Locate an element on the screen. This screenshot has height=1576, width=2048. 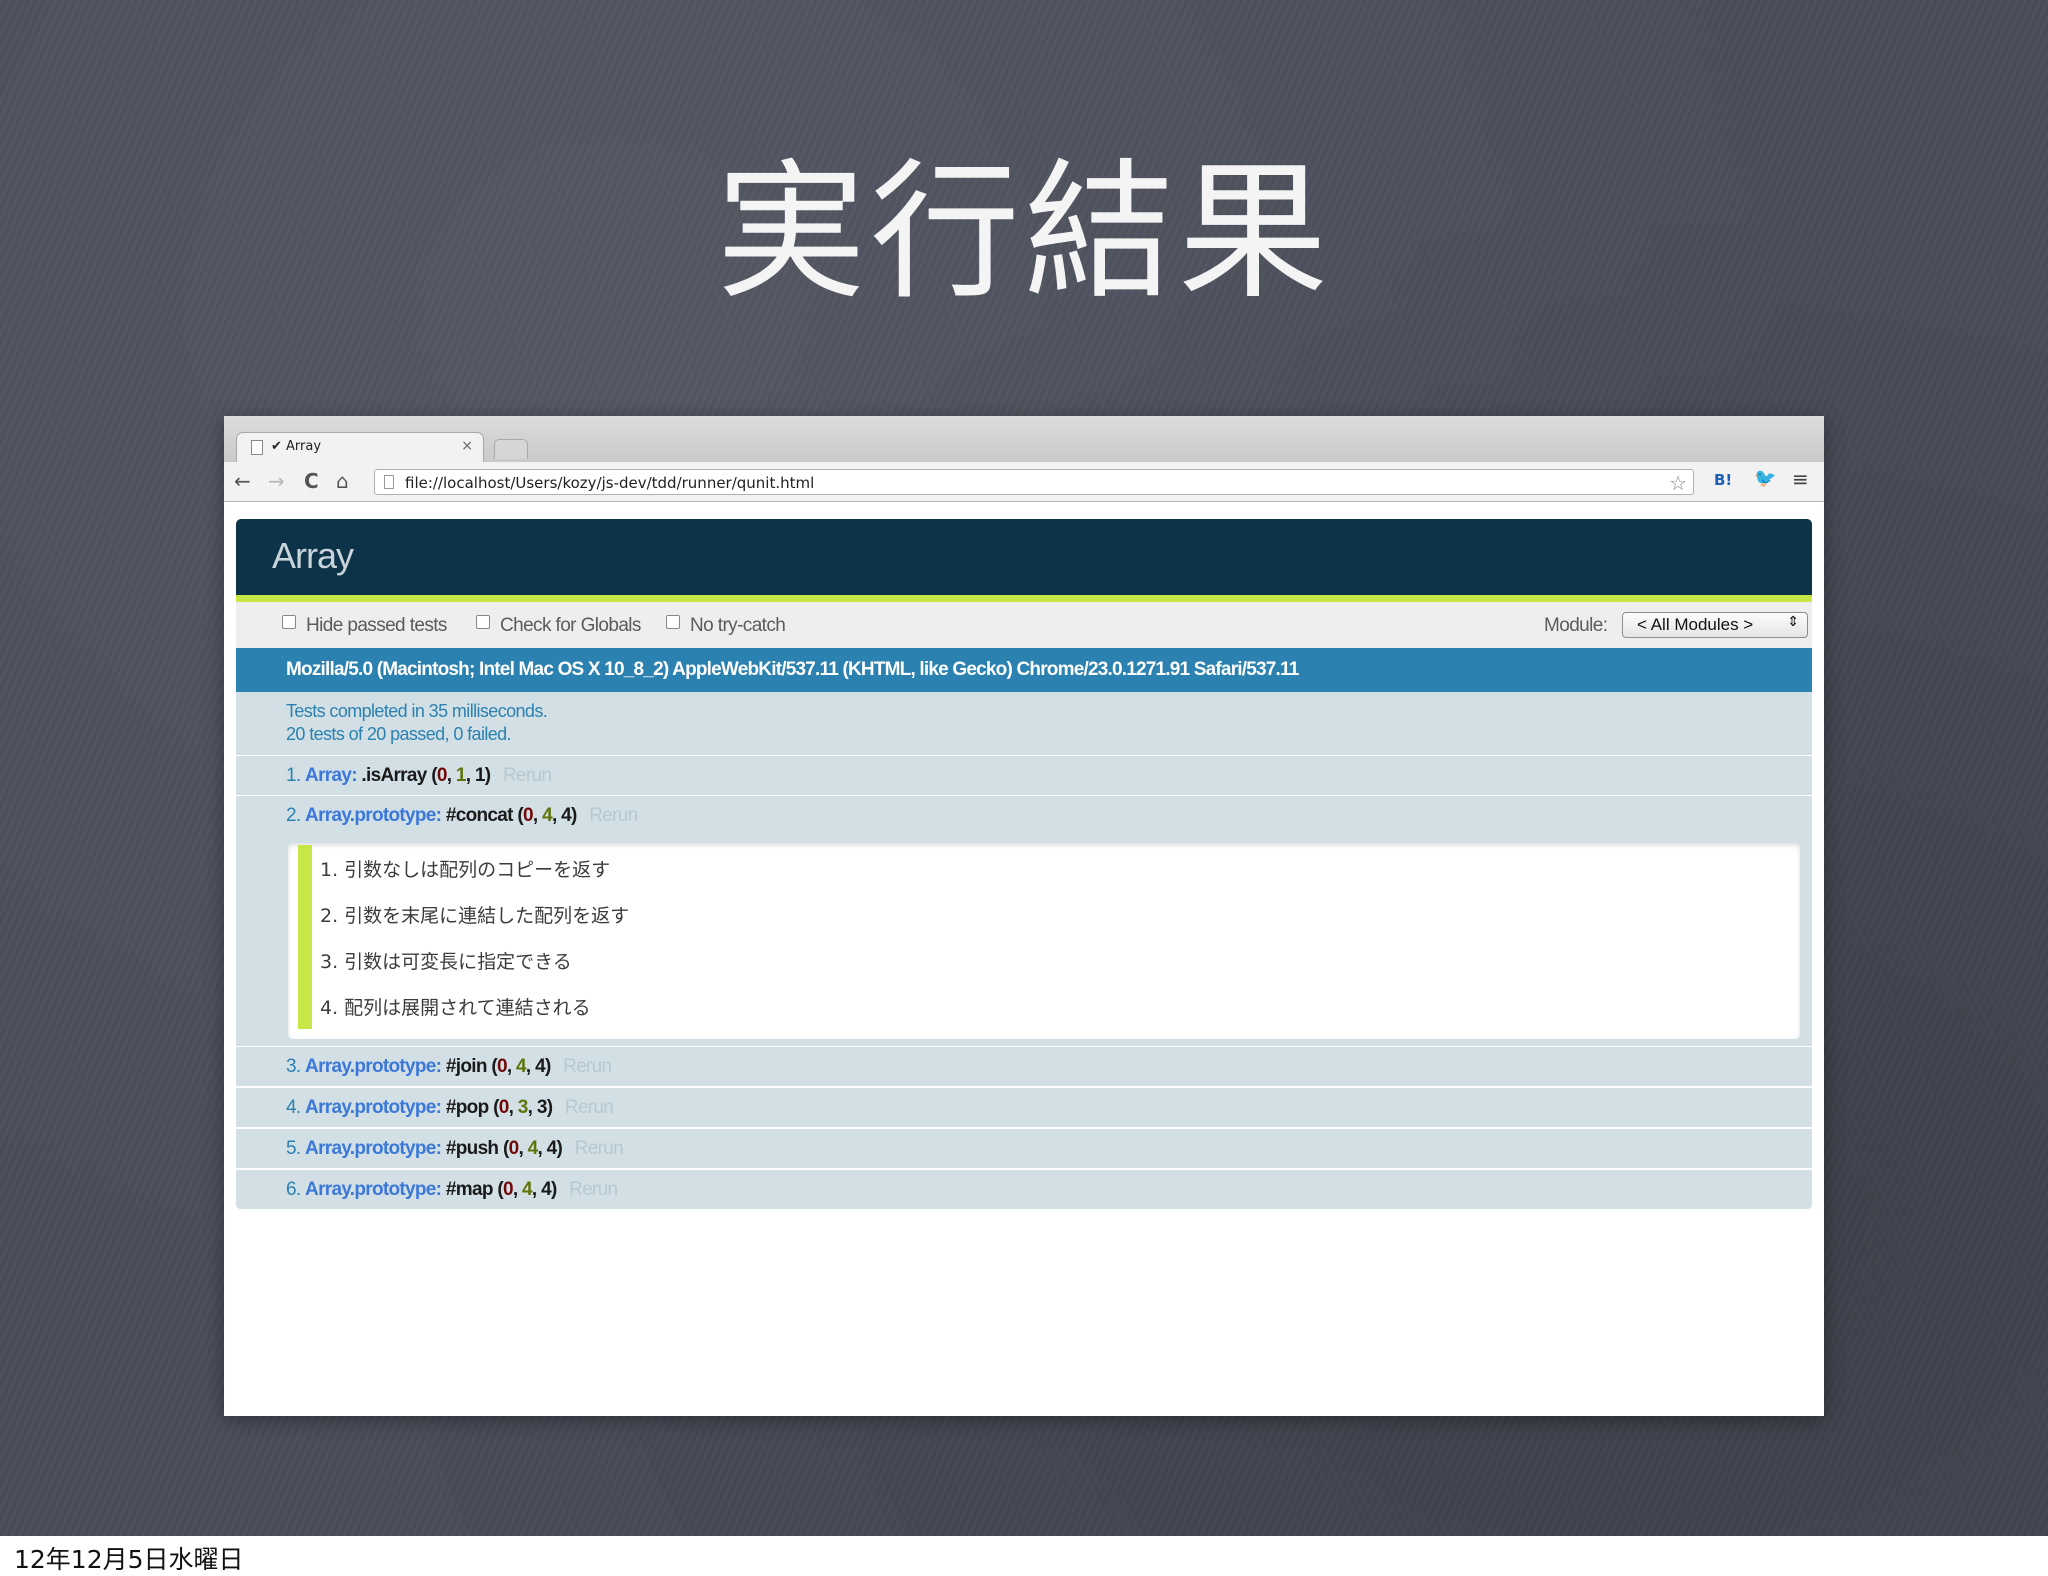
menu-icon: ≡ is located at coordinates (1800, 479).